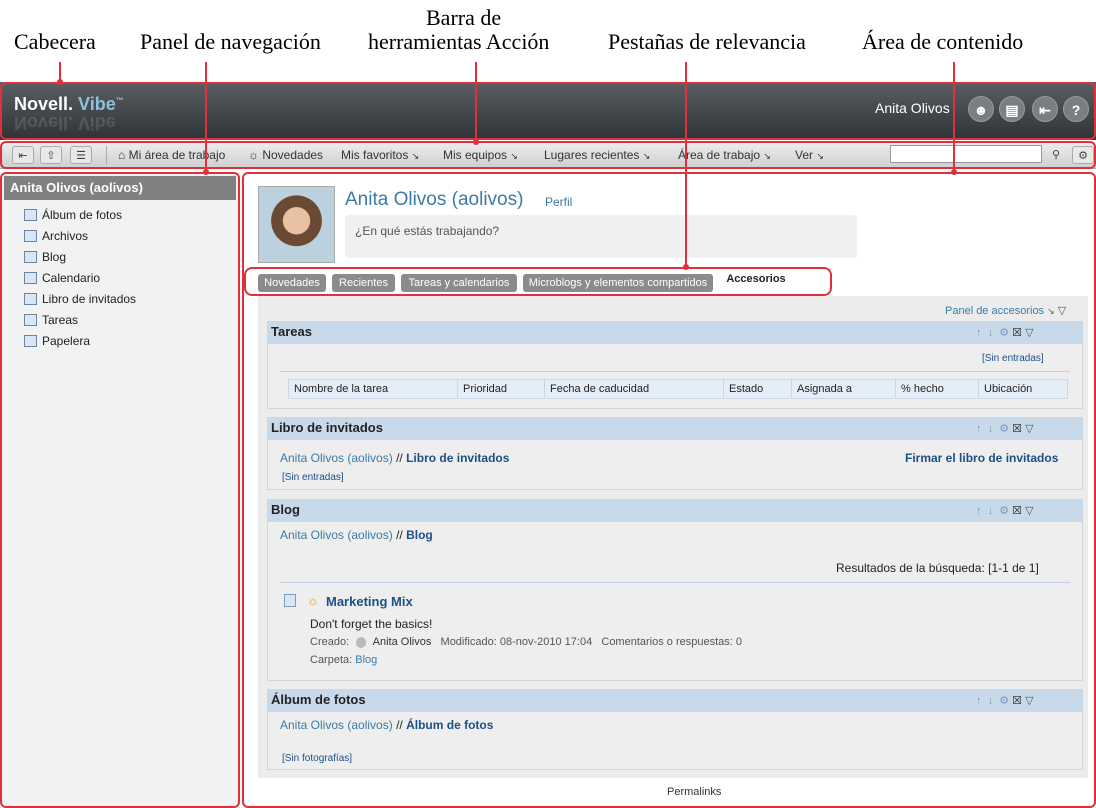 The image size is (1096, 808). I want to click on callout-line-content, so click(954, 117).